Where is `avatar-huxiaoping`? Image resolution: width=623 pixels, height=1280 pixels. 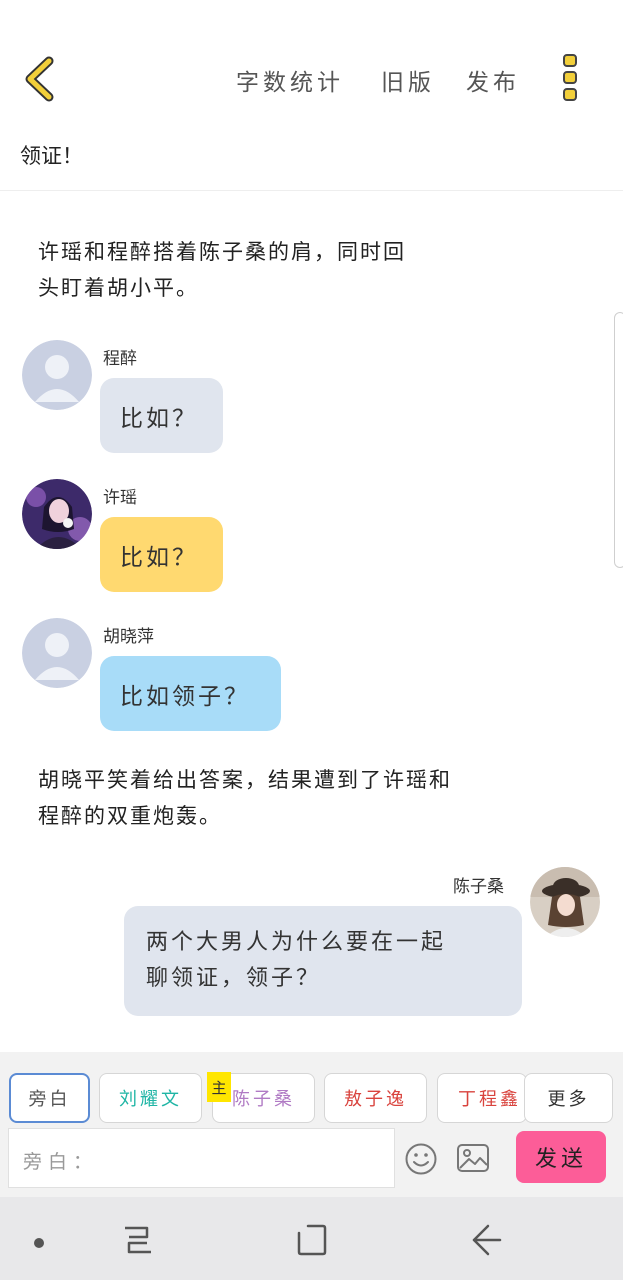 avatar-huxiaoping is located at coordinates (57, 653).